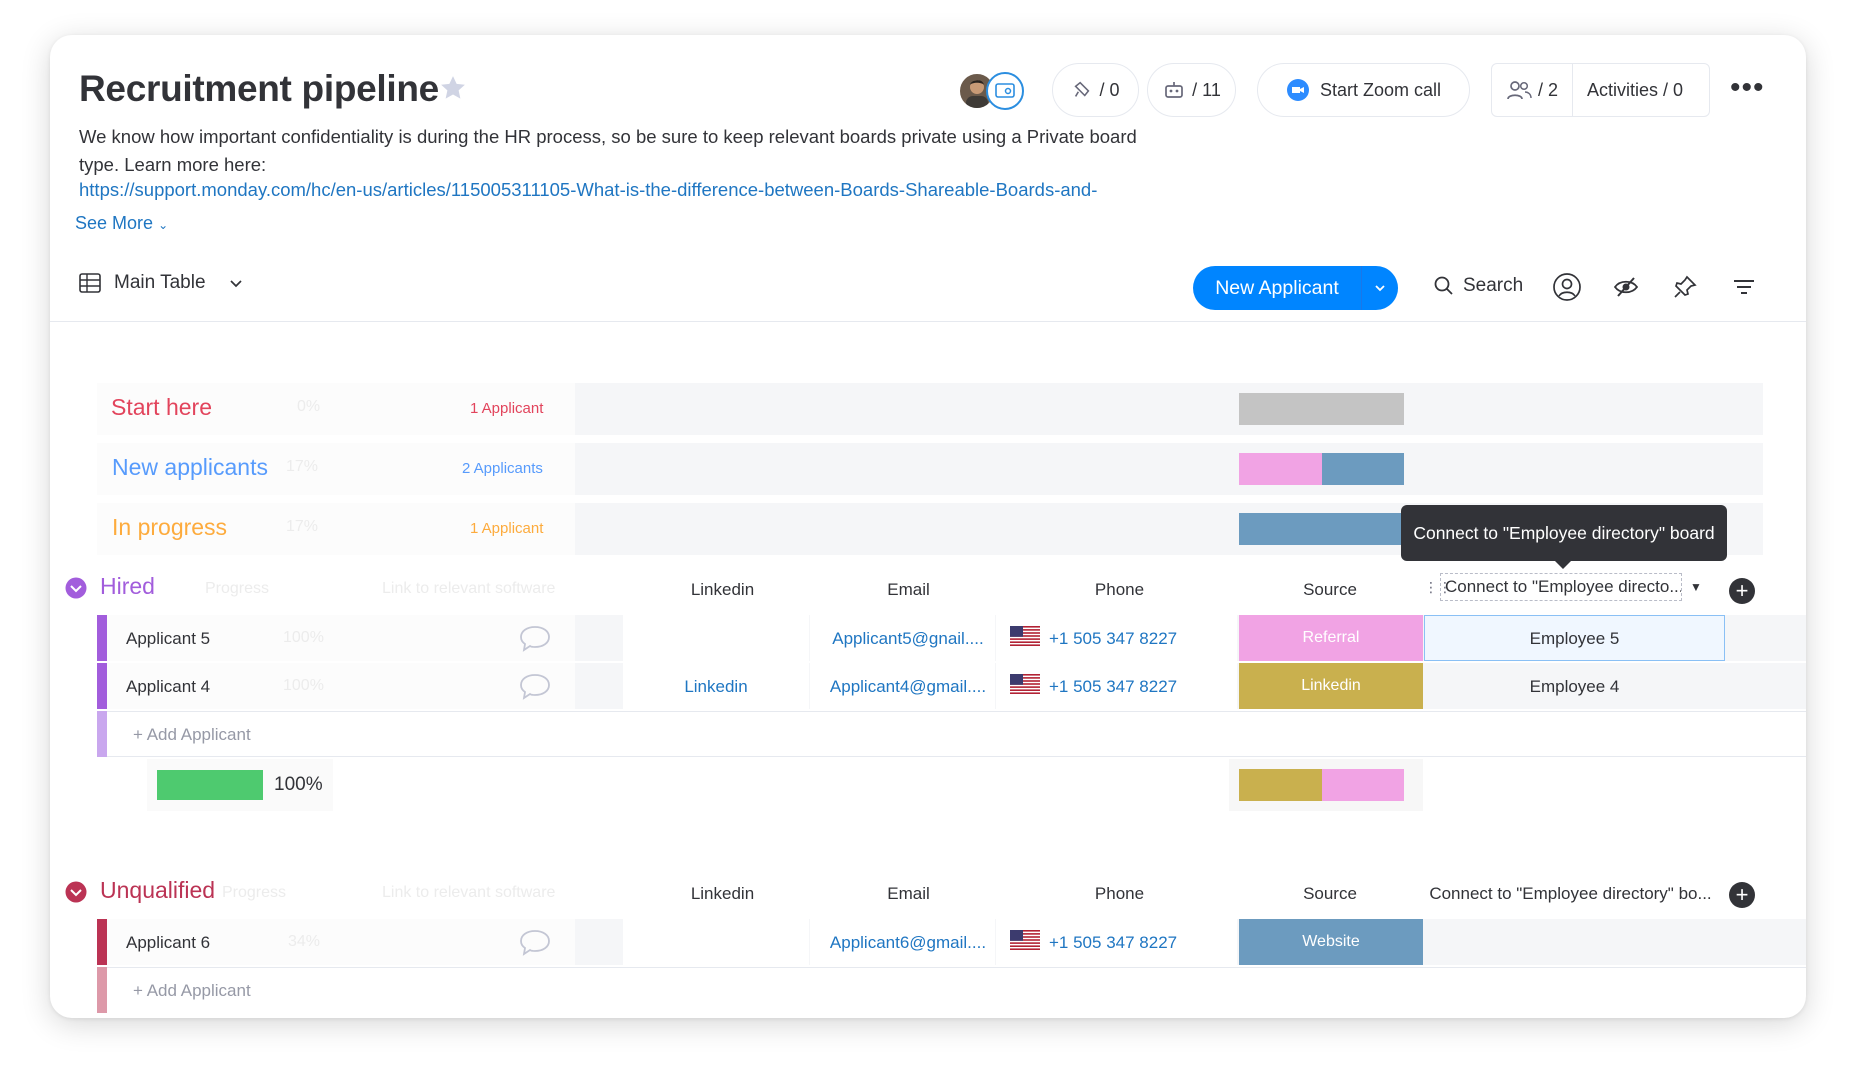  What do you see at coordinates (716, 687) in the screenshot?
I see `linkedin-link: Linkedin` at bounding box center [716, 687].